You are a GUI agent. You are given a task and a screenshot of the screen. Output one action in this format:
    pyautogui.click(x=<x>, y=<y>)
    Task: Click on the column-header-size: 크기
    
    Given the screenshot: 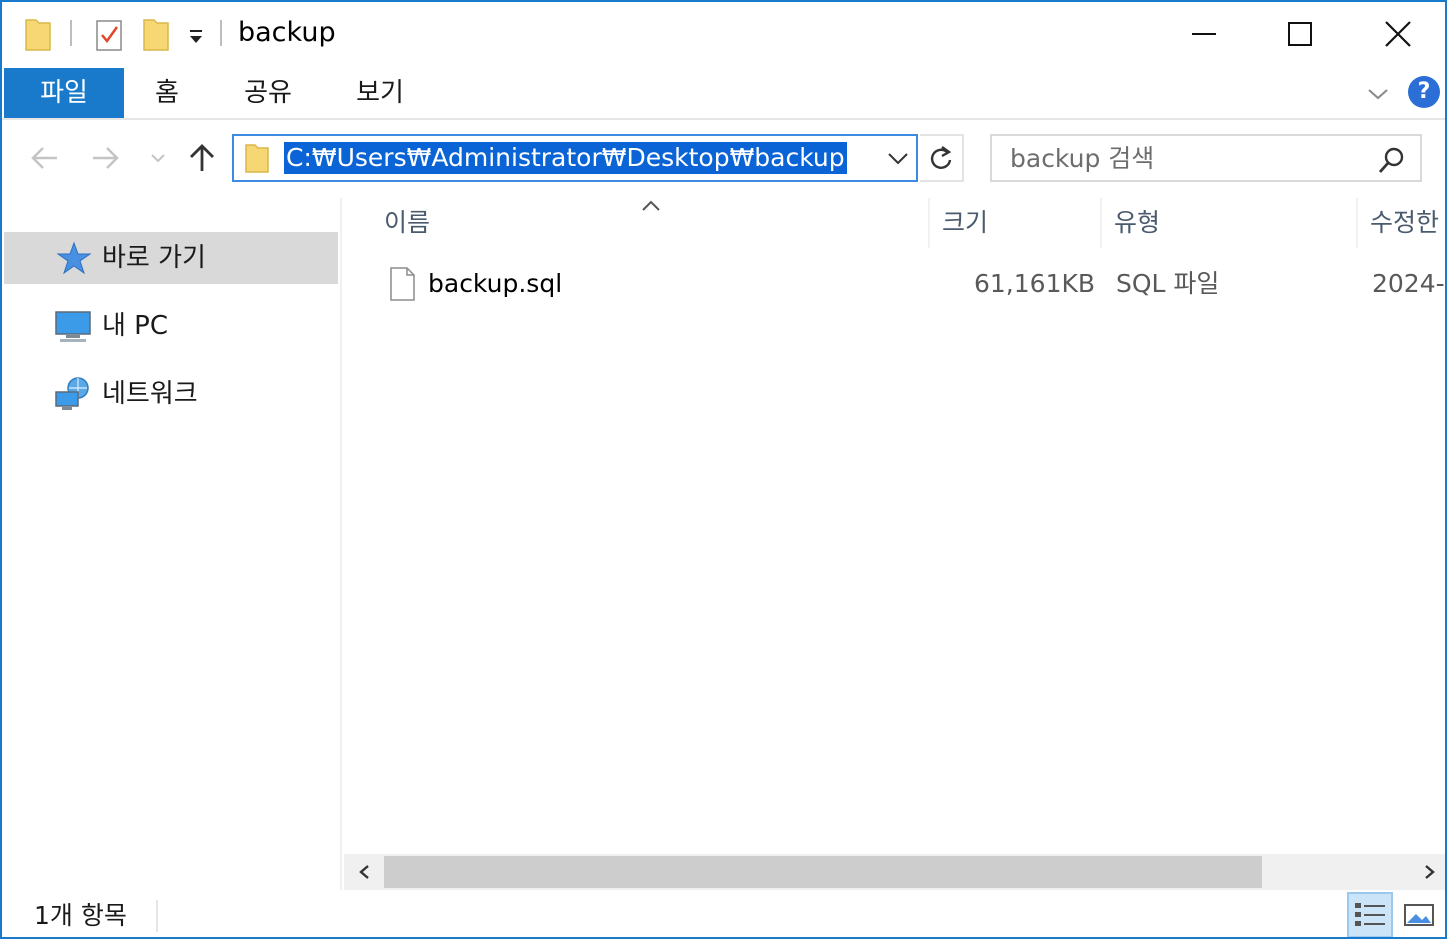 What is the action you would take?
    pyautogui.click(x=965, y=224)
    